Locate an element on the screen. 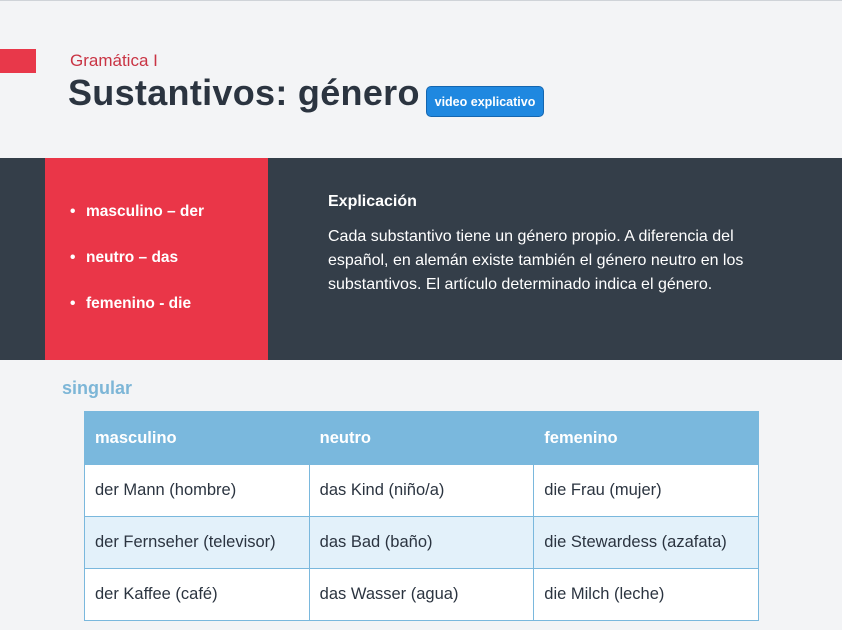 The height and width of the screenshot is (630, 842). table-cell: die Milch (leche) is located at coordinates (646, 594).